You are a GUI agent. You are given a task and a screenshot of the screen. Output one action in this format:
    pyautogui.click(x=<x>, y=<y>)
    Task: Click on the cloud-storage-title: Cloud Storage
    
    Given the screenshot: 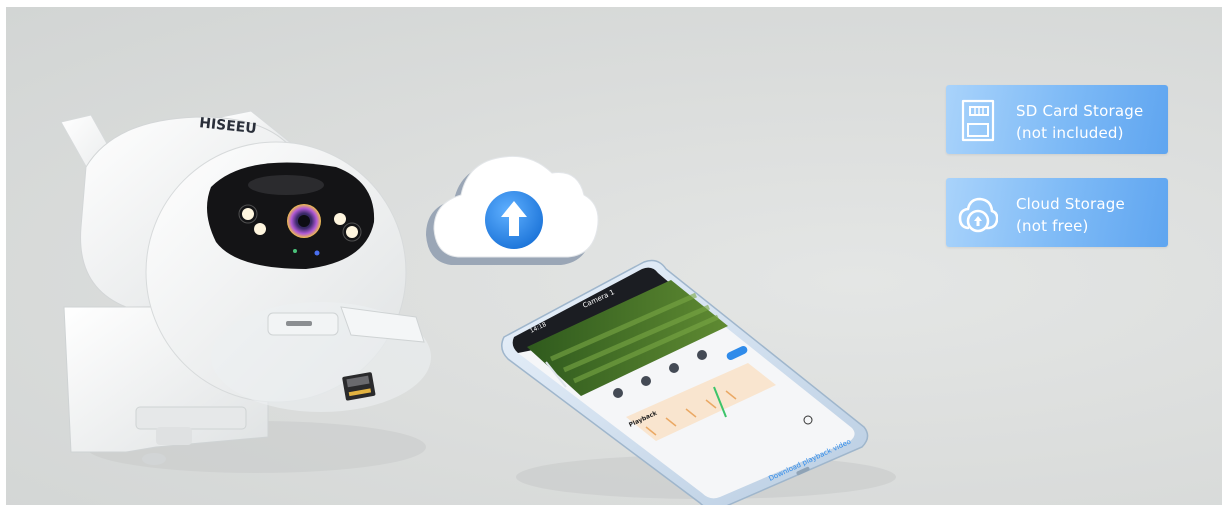 What is the action you would take?
    pyautogui.click(x=1070, y=204)
    